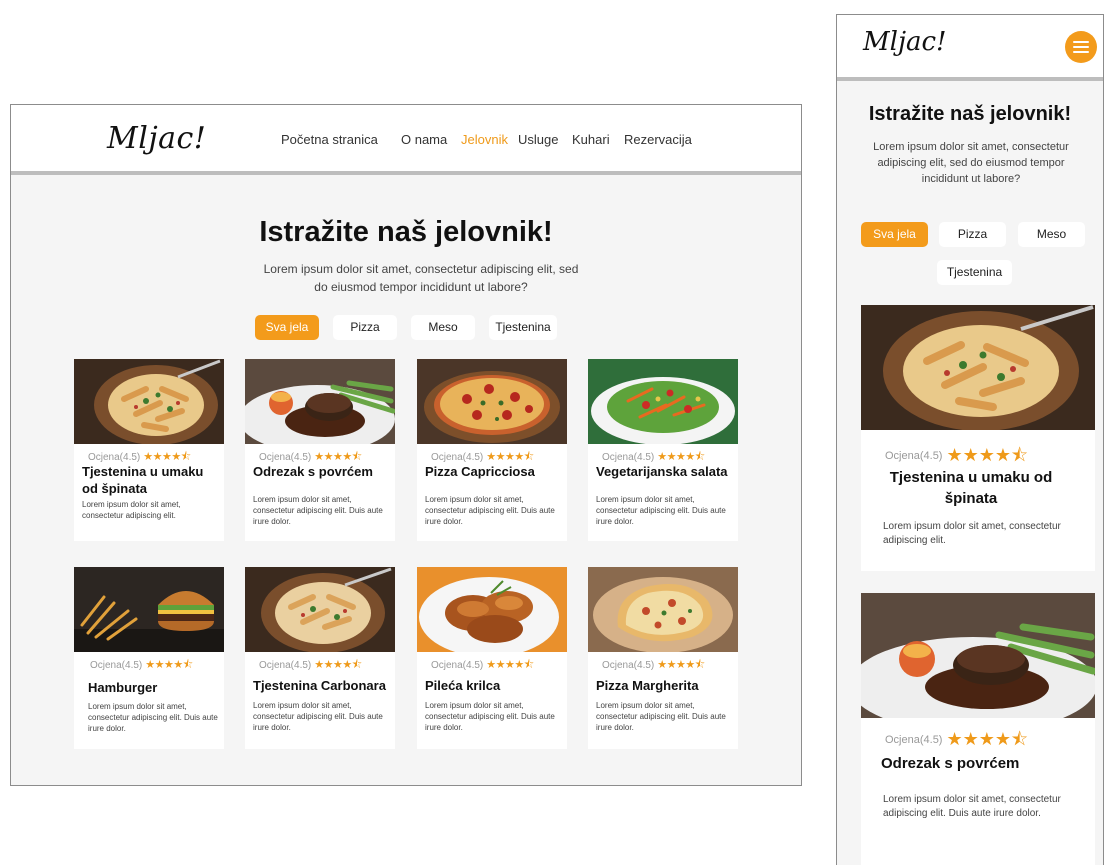 This screenshot has width=1104, height=865. I want to click on hamburger-menu-icon, so click(1081, 47).